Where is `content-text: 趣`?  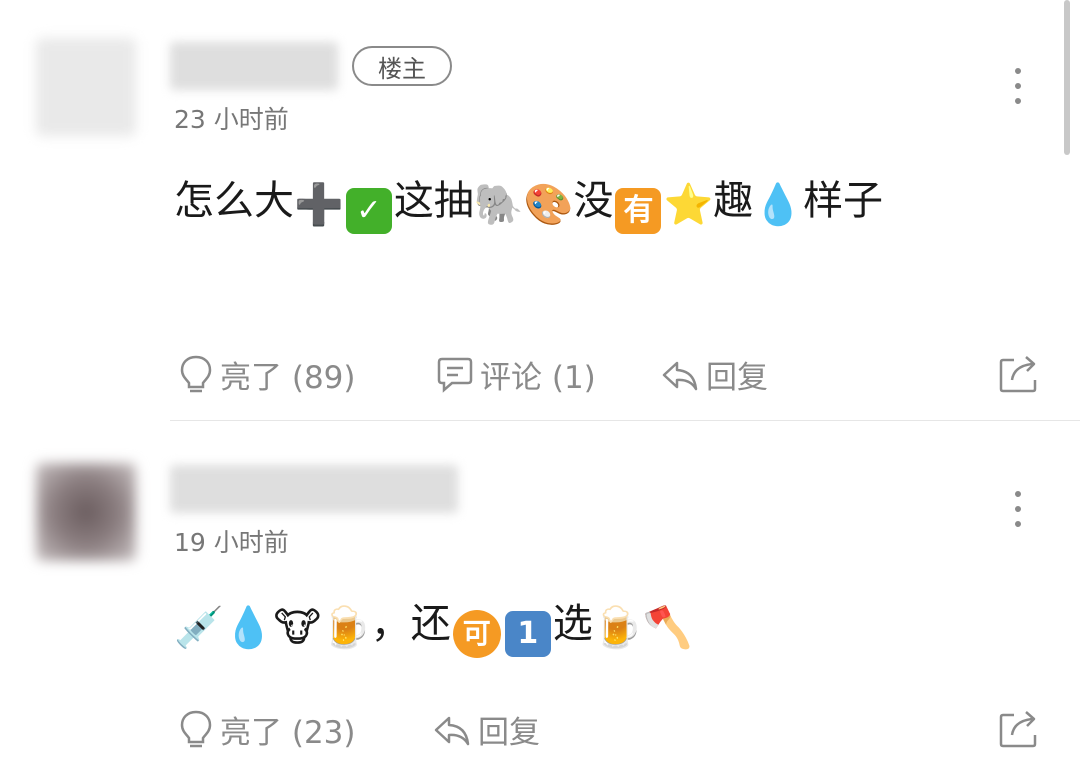
content-text: 趣 is located at coordinates (733, 201).